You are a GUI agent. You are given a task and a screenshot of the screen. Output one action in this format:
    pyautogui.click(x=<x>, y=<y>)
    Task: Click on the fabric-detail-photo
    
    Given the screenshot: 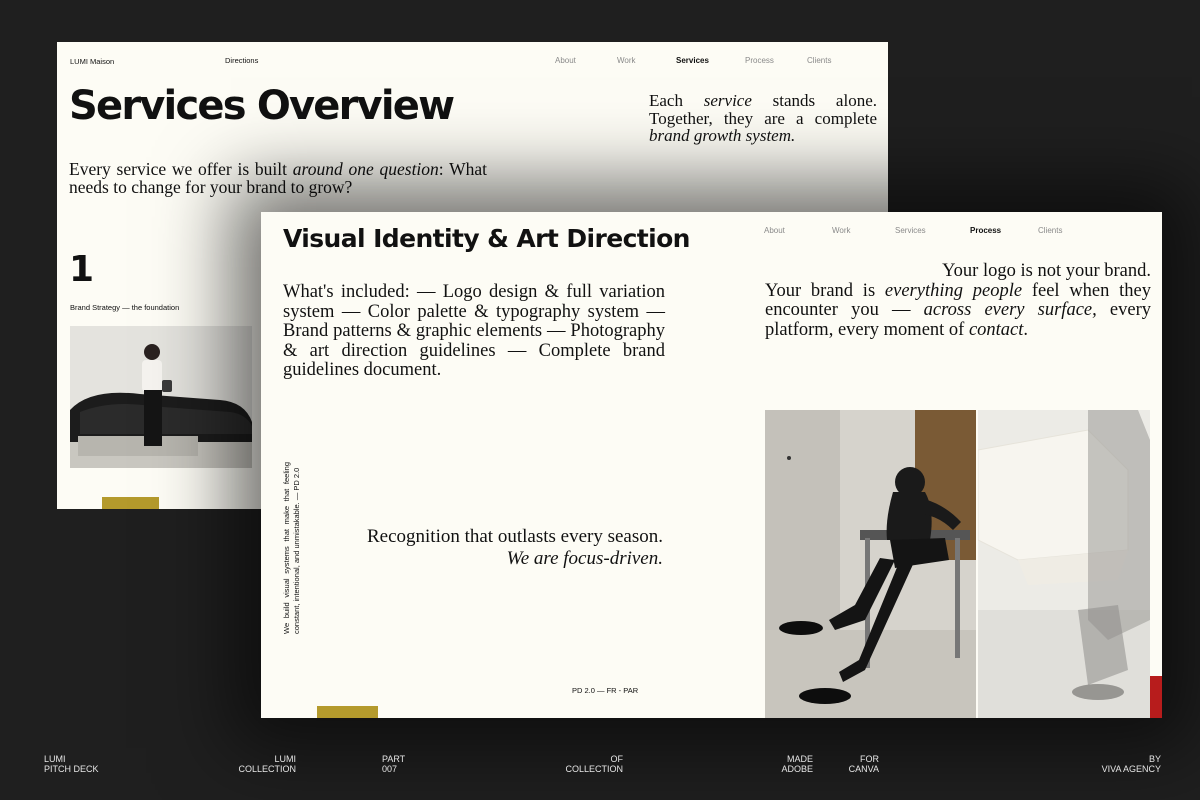 What is the action you would take?
    pyautogui.click(x=1064, y=564)
    